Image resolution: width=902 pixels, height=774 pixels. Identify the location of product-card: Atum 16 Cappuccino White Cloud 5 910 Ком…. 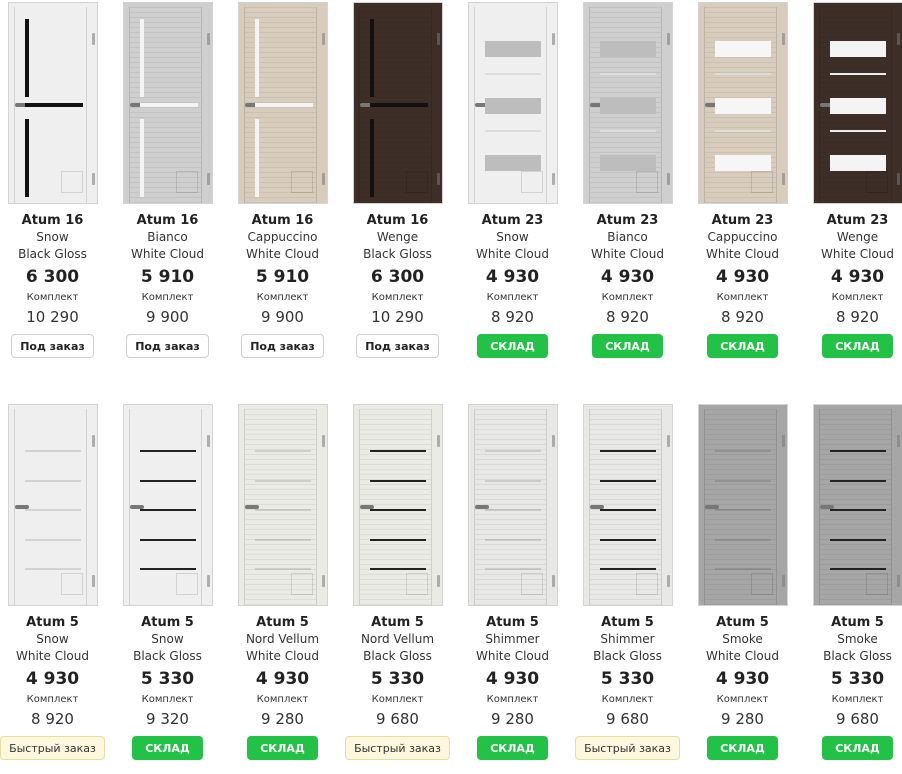
(282, 180).